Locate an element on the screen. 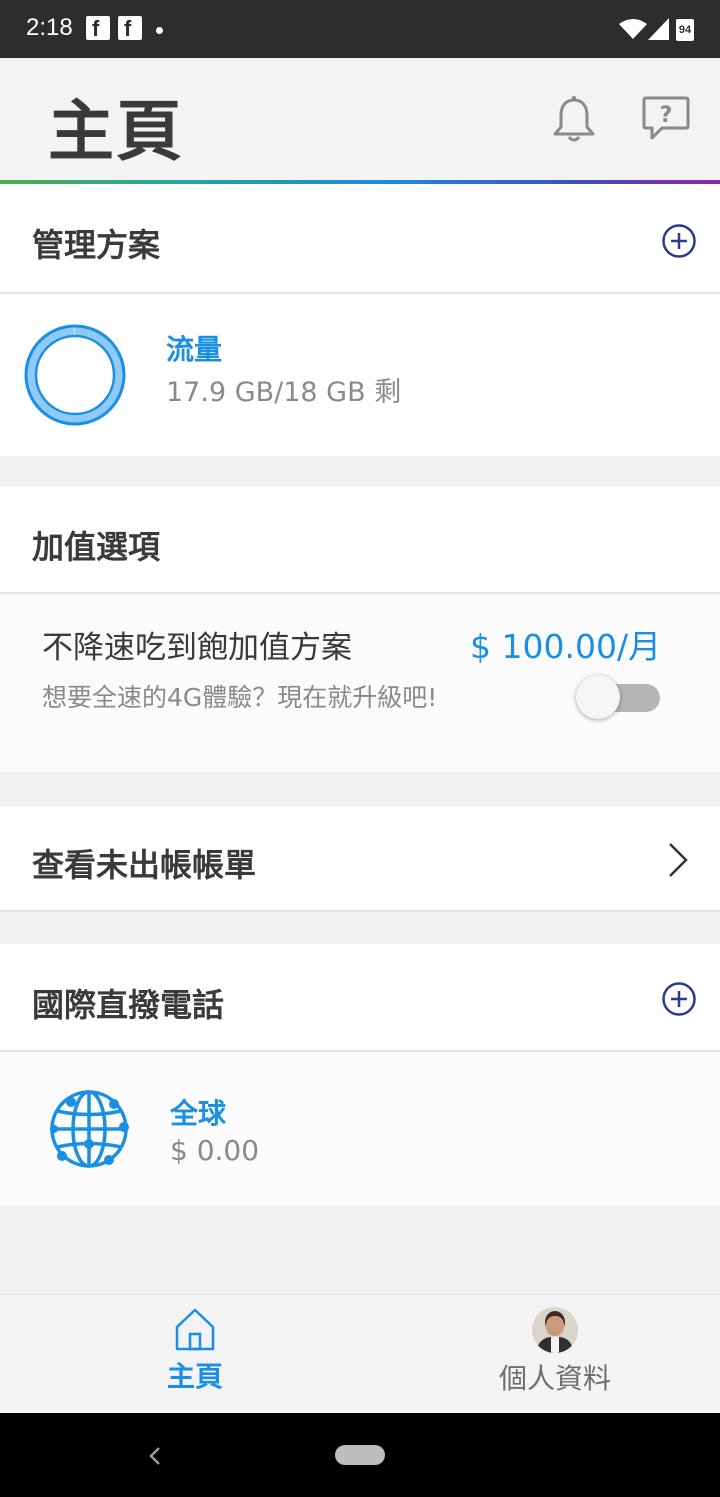 The width and height of the screenshot is (720, 1497). nav-item-home: 主頁 is located at coordinates (195, 1355).